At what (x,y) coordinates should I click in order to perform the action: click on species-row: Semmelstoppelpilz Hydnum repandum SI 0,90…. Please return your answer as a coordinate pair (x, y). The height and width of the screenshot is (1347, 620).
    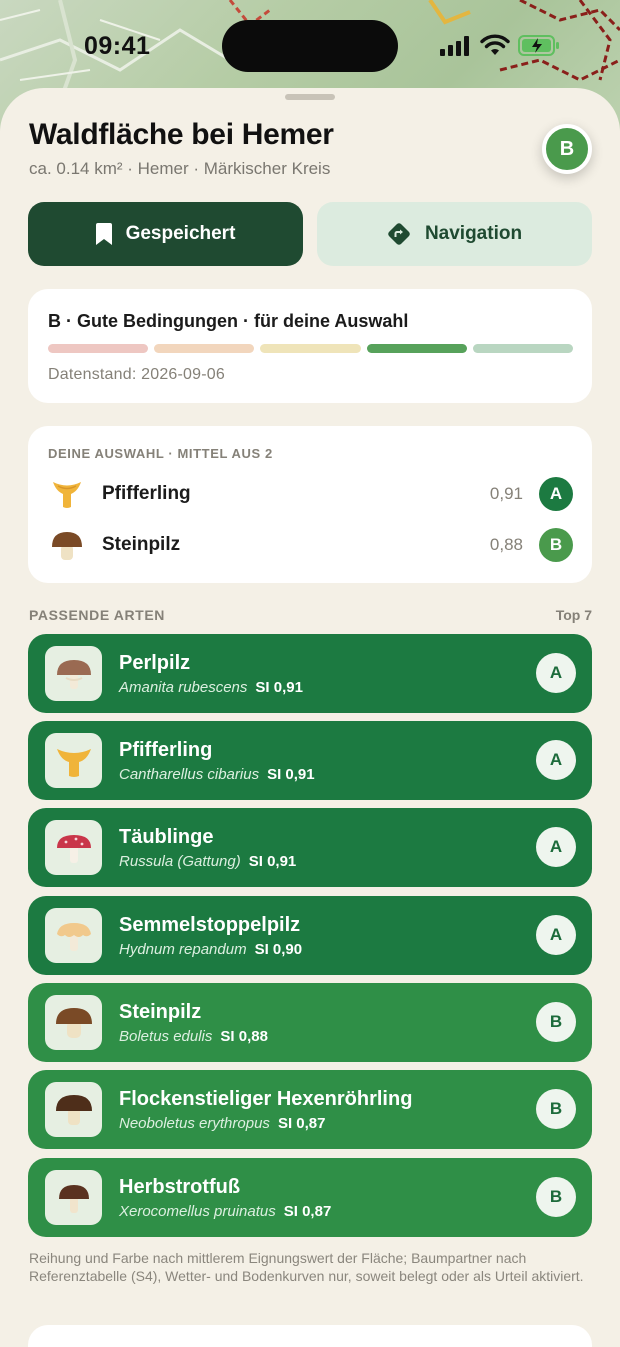
    Looking at the image, I should click on (310, 935).